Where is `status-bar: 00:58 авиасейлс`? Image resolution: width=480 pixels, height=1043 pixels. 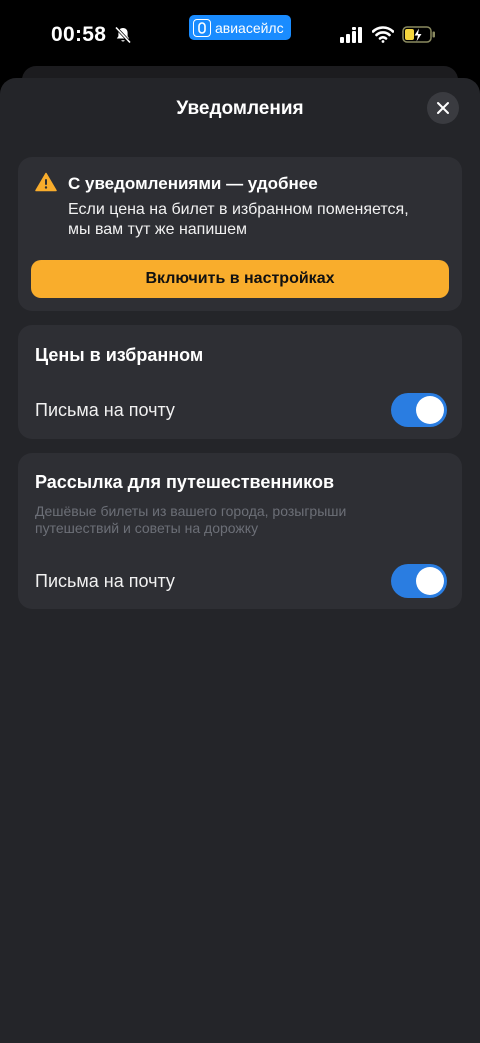
status-bar: 00:58 авиасейлс is located at coordinates (240, 35).